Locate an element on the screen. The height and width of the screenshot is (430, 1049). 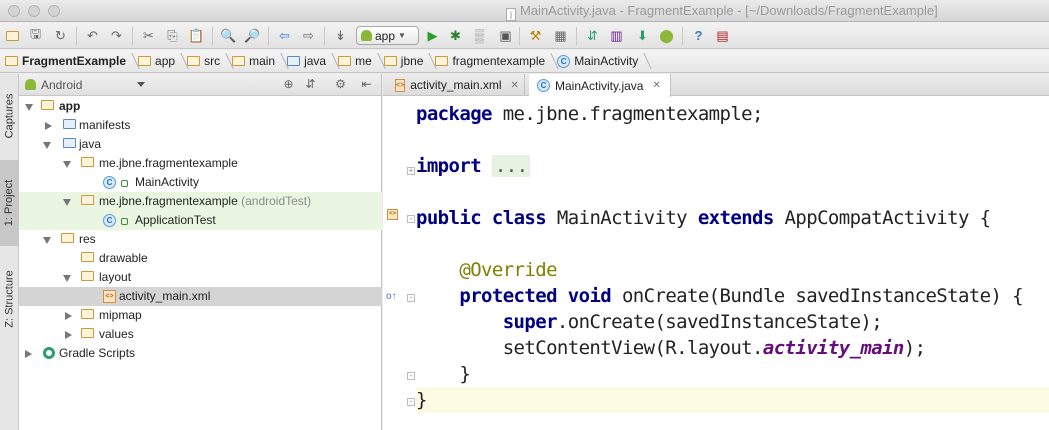
breadcrumb-item-app: app is located at coordinates (162, 61).